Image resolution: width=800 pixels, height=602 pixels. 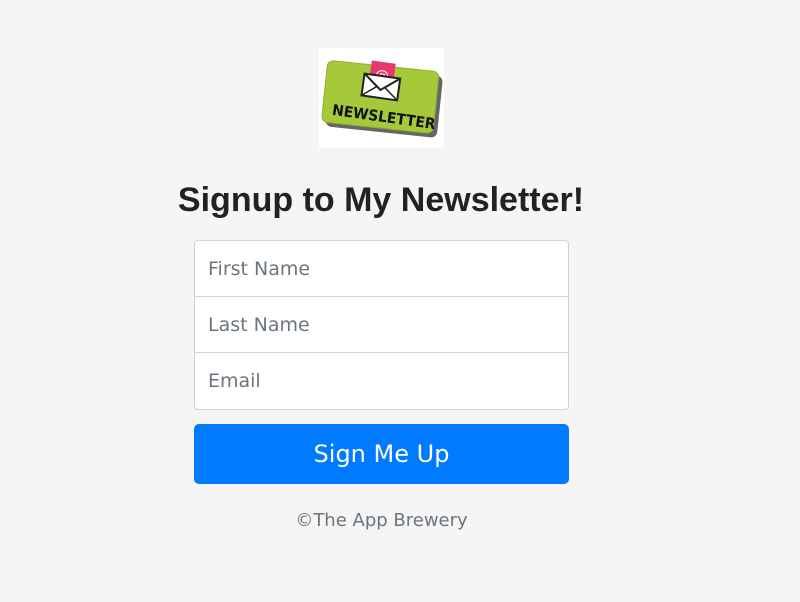 I want to click on sign-up-button: Sign Me Up, so click(x=381, y=454).